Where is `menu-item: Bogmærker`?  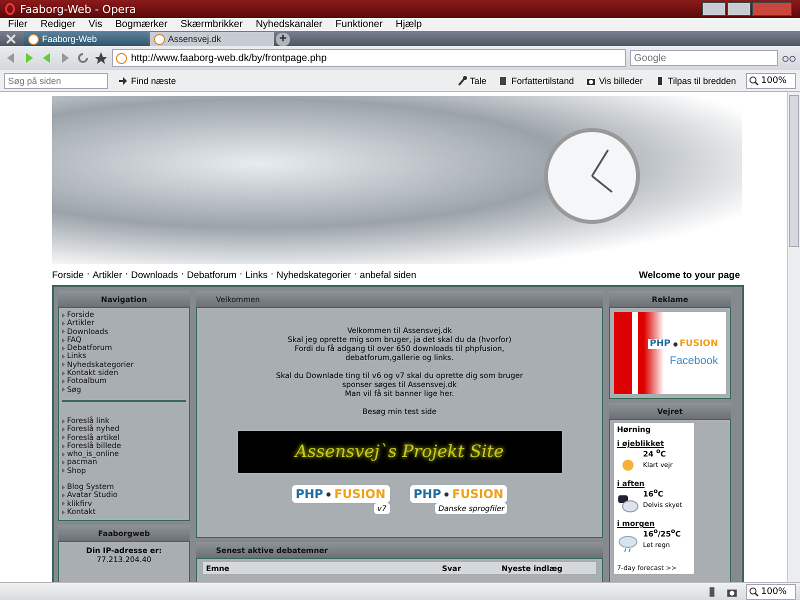
menu-item: Bogmærker is located at coordinates (141, 24).